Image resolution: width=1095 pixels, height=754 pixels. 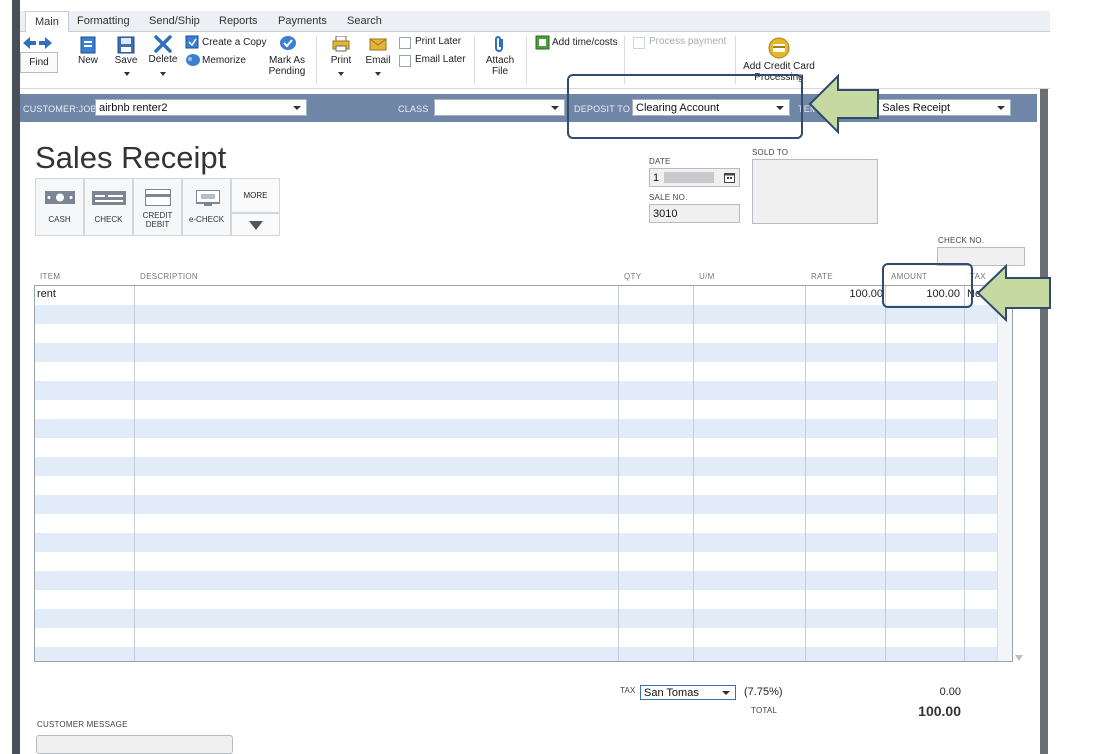 I want to click on process-payment-checkbox, so click(x=639, y=43).